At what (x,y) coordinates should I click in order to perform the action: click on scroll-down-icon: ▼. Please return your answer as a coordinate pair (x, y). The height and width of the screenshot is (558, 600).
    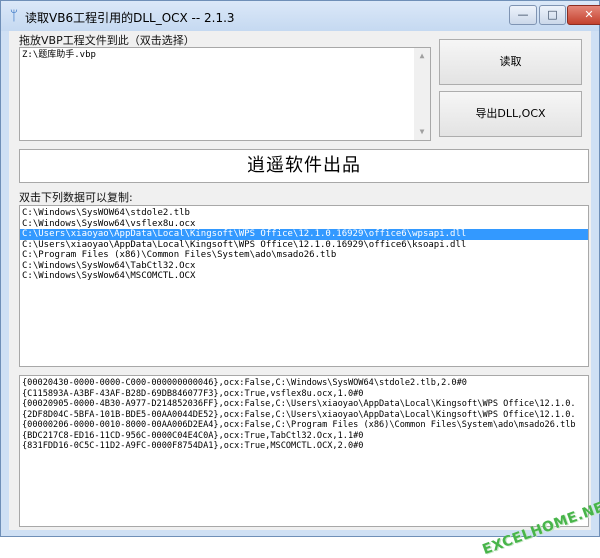
    Looking at the image, I should click on (422, 132).